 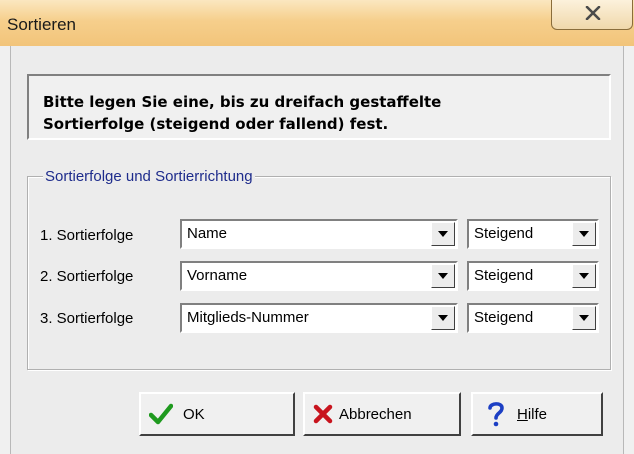 I want to click on sort-field-value-1: Name, so click(x=207, y=233).